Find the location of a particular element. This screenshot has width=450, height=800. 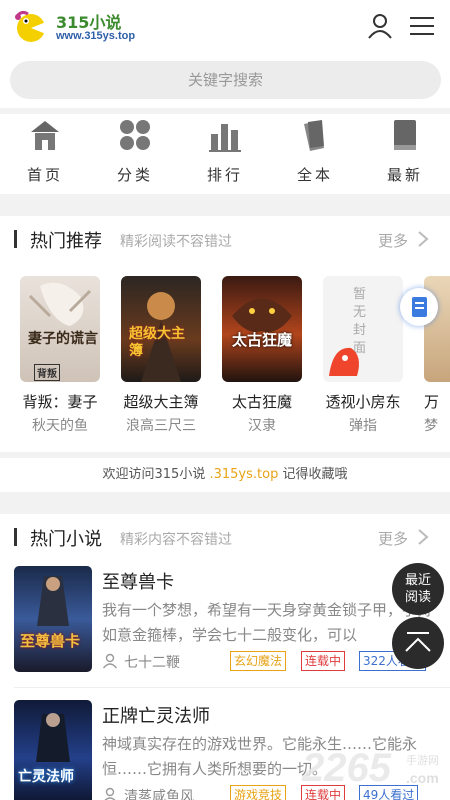

status-badge: 连载中 is located at coordinates (323, 661).